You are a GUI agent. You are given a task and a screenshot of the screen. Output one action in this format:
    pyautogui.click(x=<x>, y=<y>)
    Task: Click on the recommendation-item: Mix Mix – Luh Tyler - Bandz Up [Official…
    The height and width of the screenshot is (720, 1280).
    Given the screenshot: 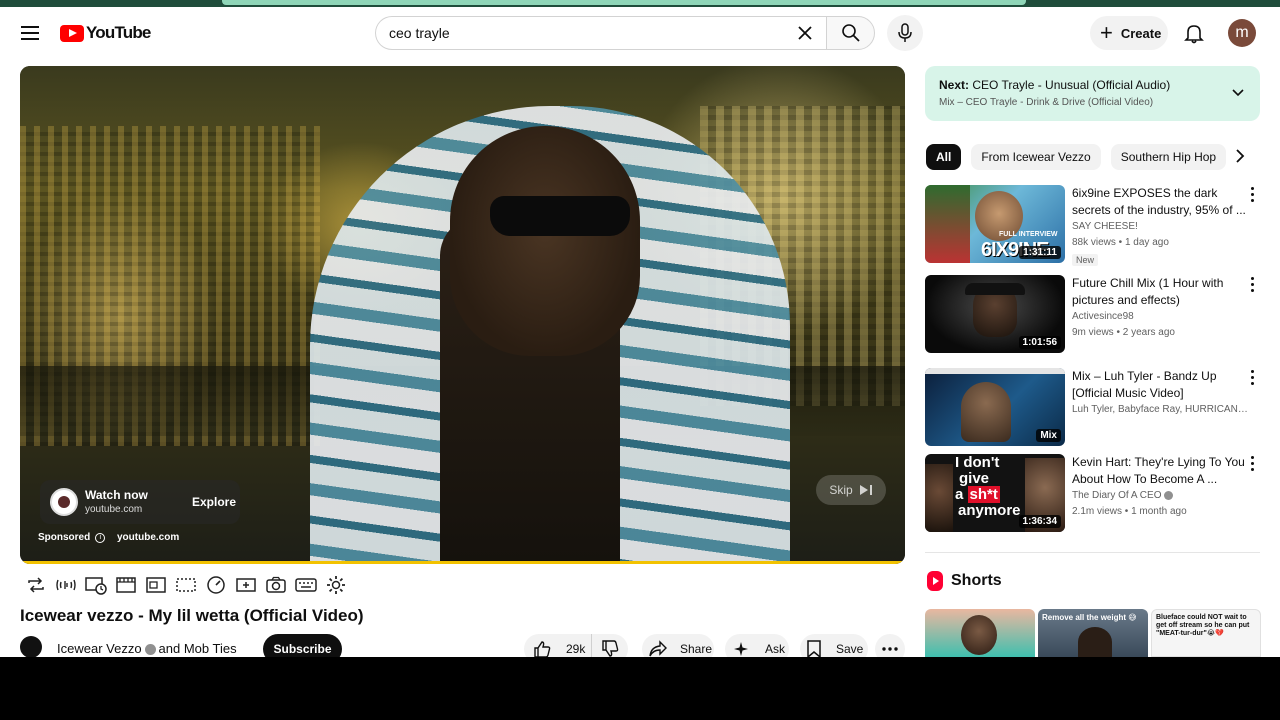 What is the action you would take?
    pyautogui.click(x=1095, y=409)
    